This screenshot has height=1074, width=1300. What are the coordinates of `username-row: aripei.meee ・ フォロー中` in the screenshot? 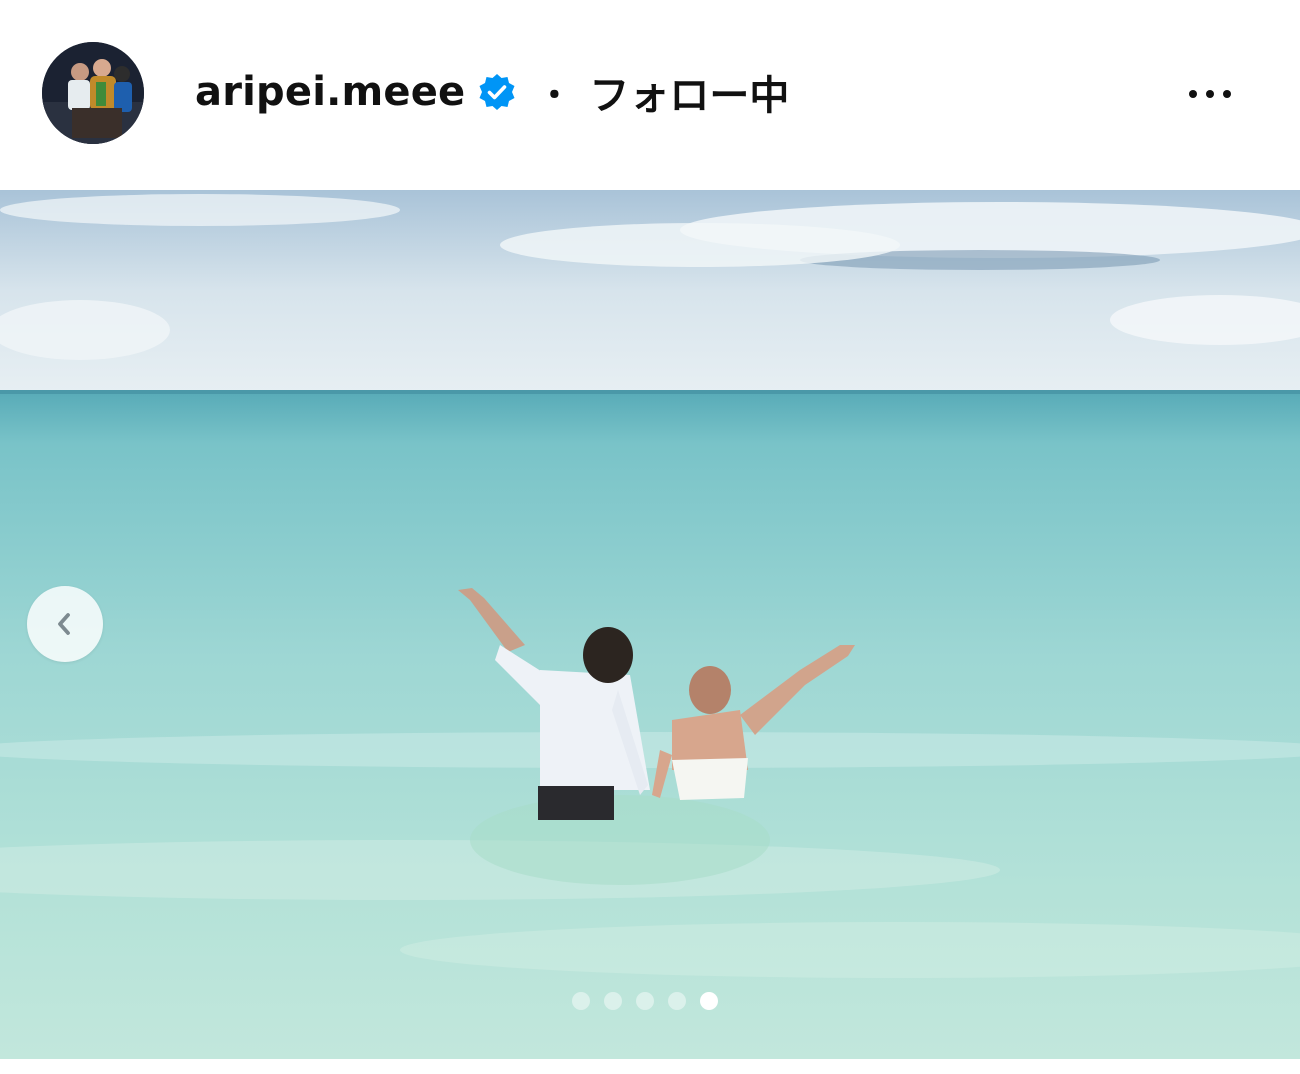 It's located at (492, 92).